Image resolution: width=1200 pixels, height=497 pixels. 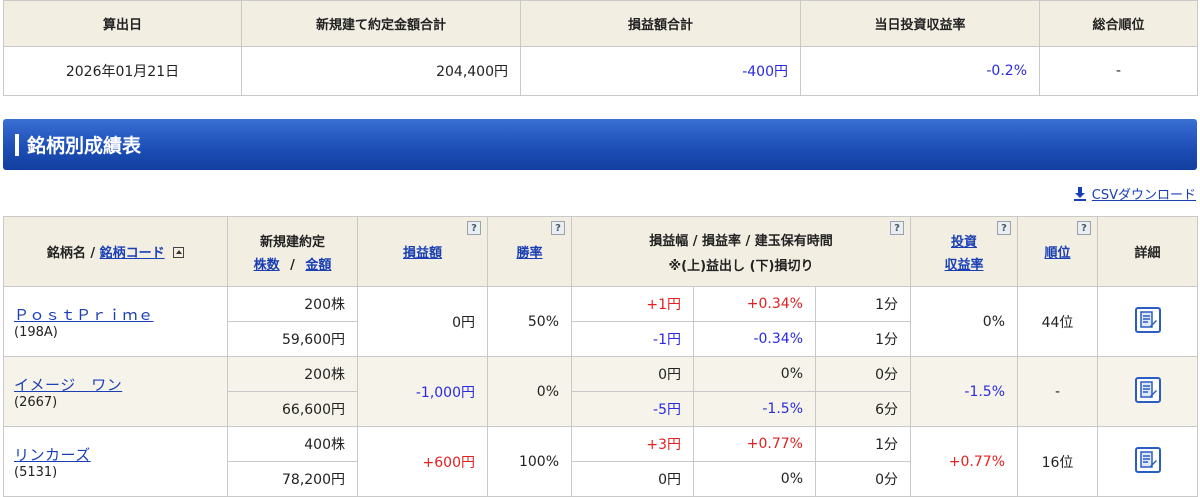 What do you see at coordinates (71, 253) in the screenshot?
I see `header-name: 銘柄名 /` at bounding box center [71, 253].